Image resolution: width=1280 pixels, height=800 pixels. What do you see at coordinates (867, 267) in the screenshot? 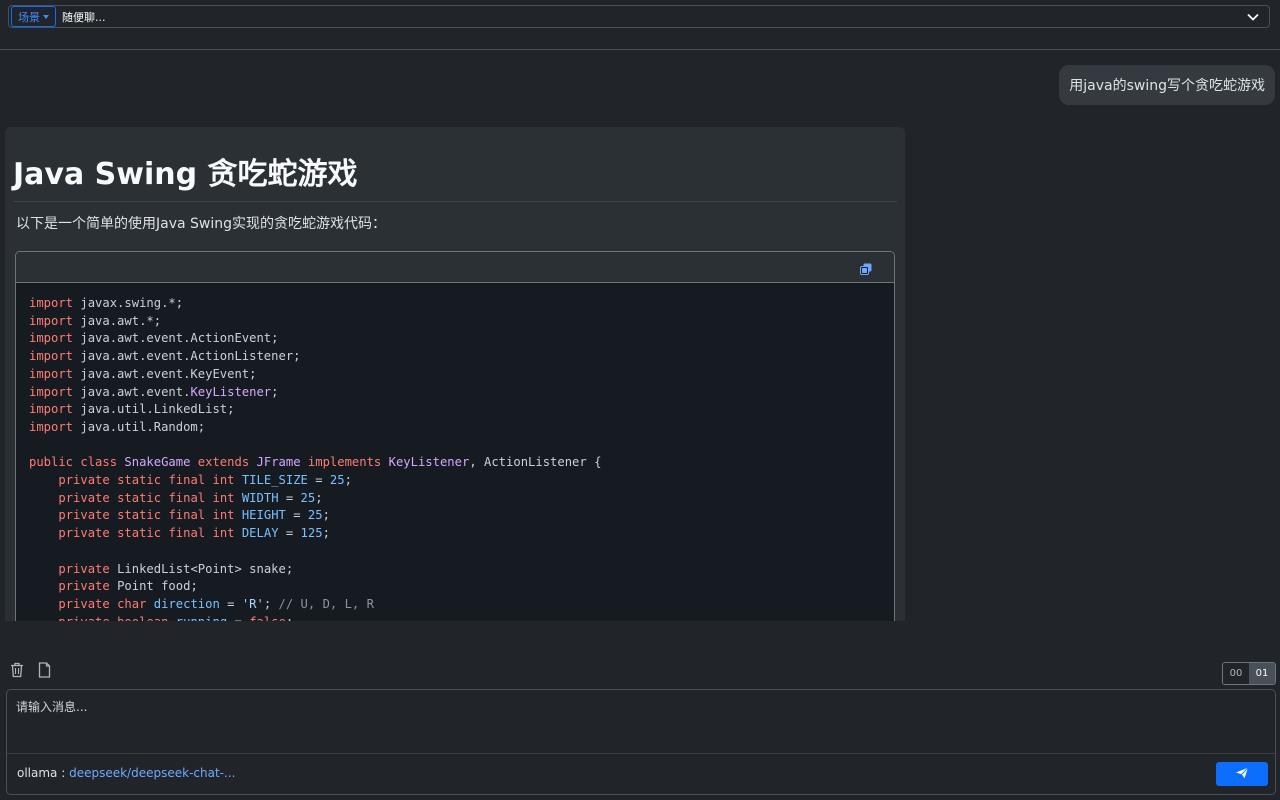
I see `copy-icon` at bounding box center [867, 267].